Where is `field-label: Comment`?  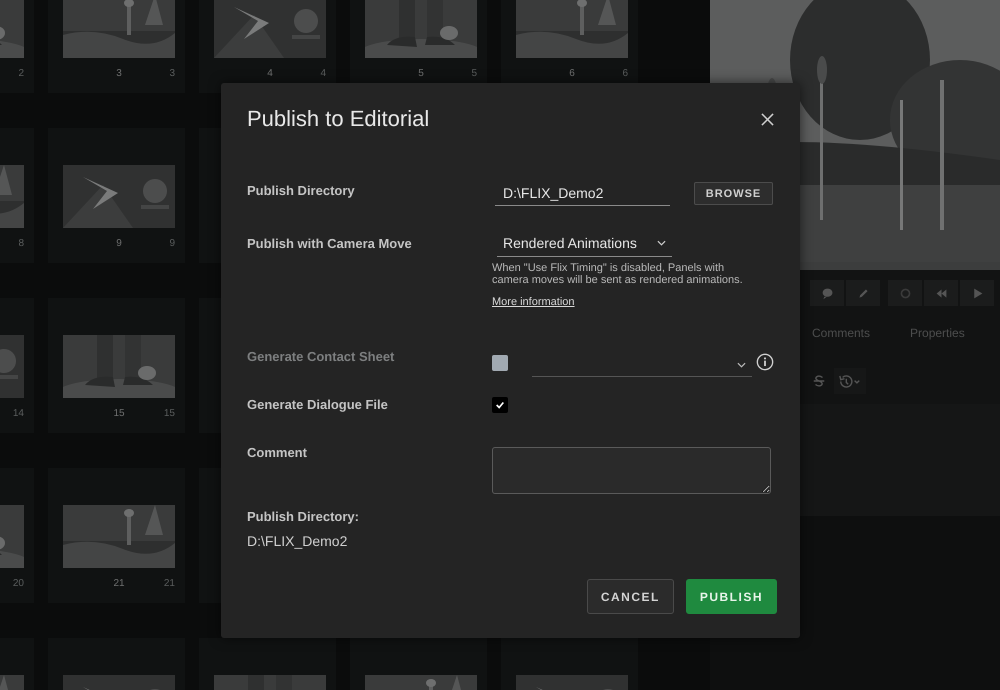 field-label: Comment is located at coordinates (277, 453).